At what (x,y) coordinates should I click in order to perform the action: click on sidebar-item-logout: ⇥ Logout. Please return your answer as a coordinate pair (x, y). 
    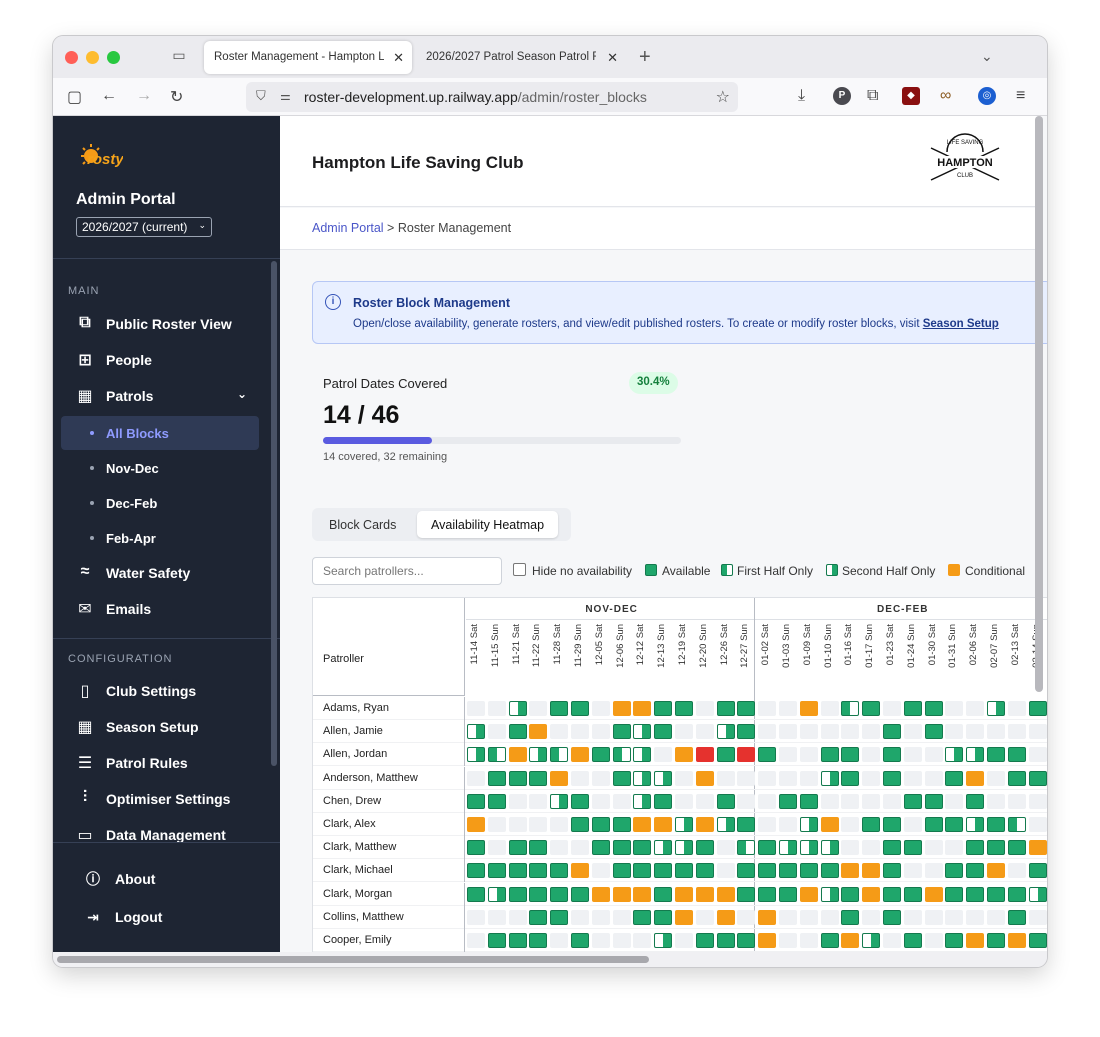
    Looking at the image, I should click on (122, 919).